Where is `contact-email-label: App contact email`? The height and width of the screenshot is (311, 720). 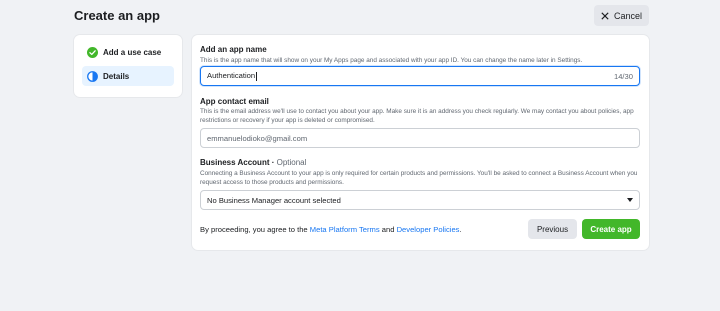 contact-email-label: App contact email is located at coordinates (234, 101).